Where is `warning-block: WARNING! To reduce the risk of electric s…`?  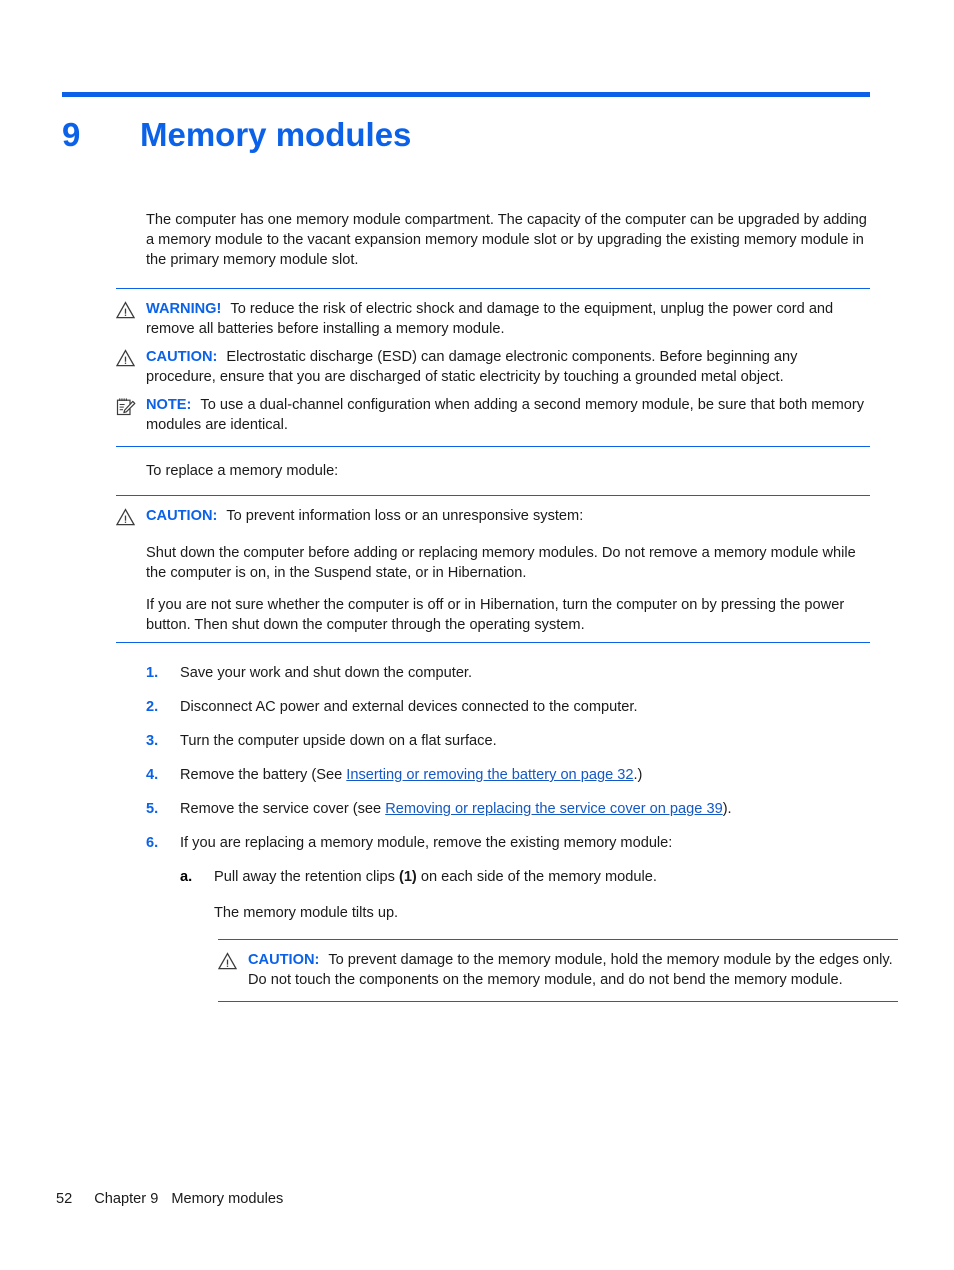
warning-block: WARNING! To reduce the risk of electric s… is located at coordinates (493, 319).